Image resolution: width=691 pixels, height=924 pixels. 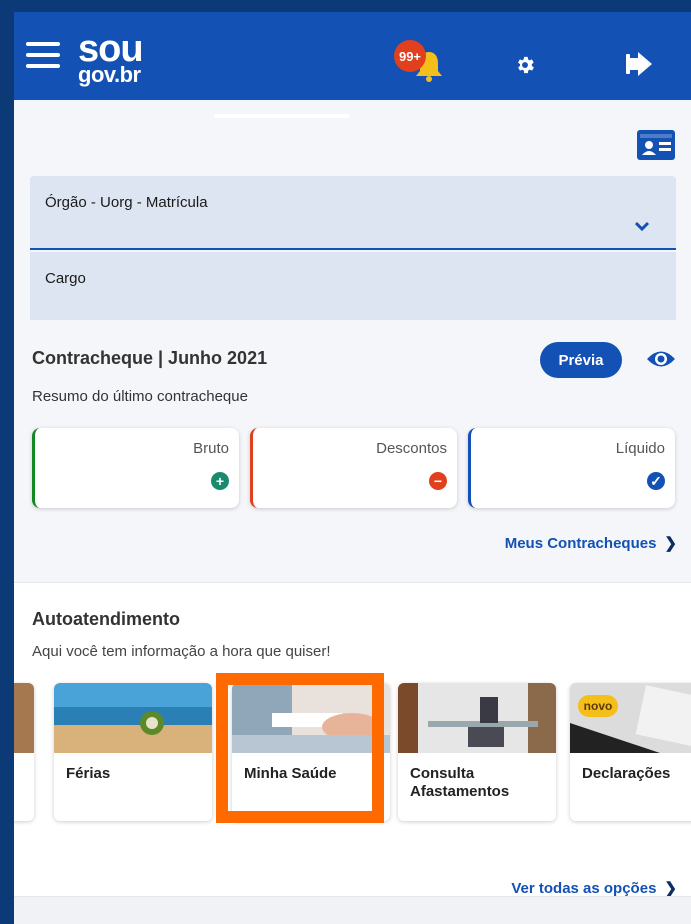 I want to click on consulta-afastamentos-tile: Consulta Afastamentos, so click(x=477, y=752).